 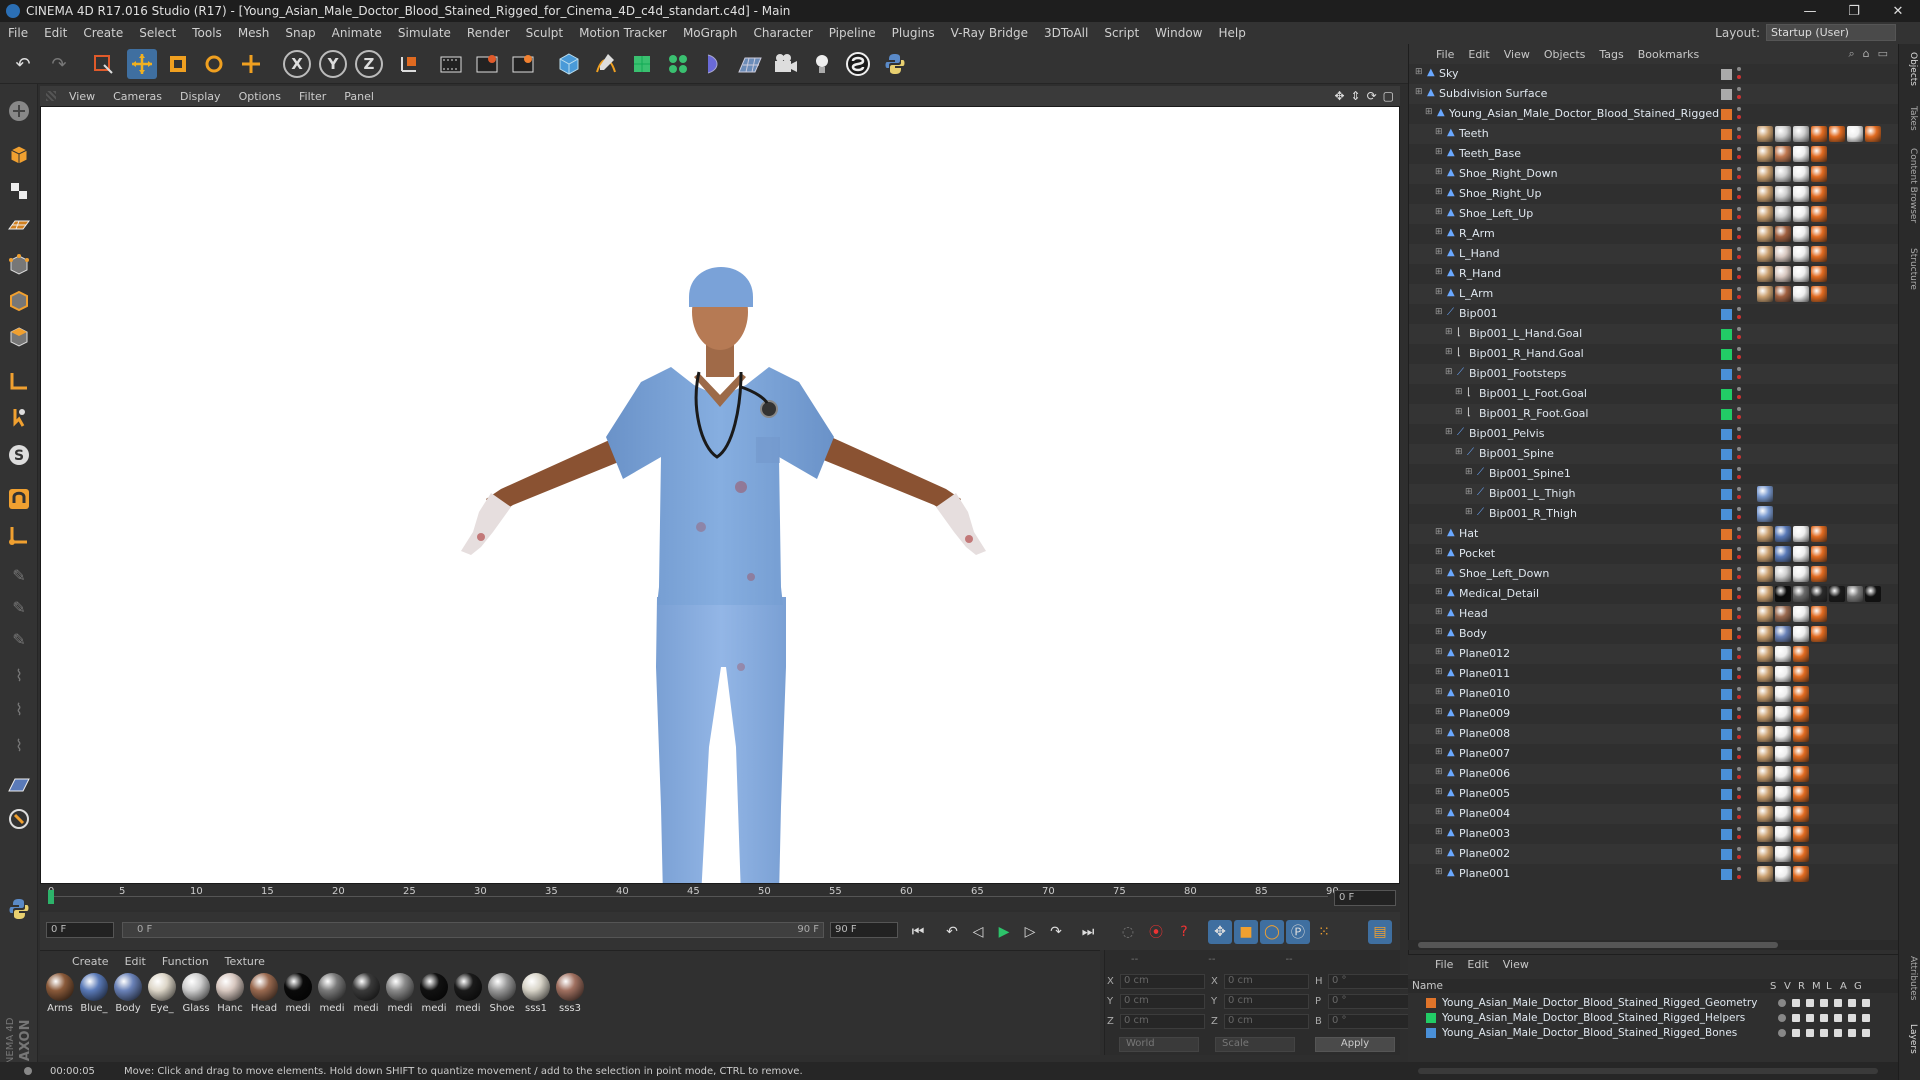 I want to click on z-axis-icon: Z, so click(x=369, y=64).